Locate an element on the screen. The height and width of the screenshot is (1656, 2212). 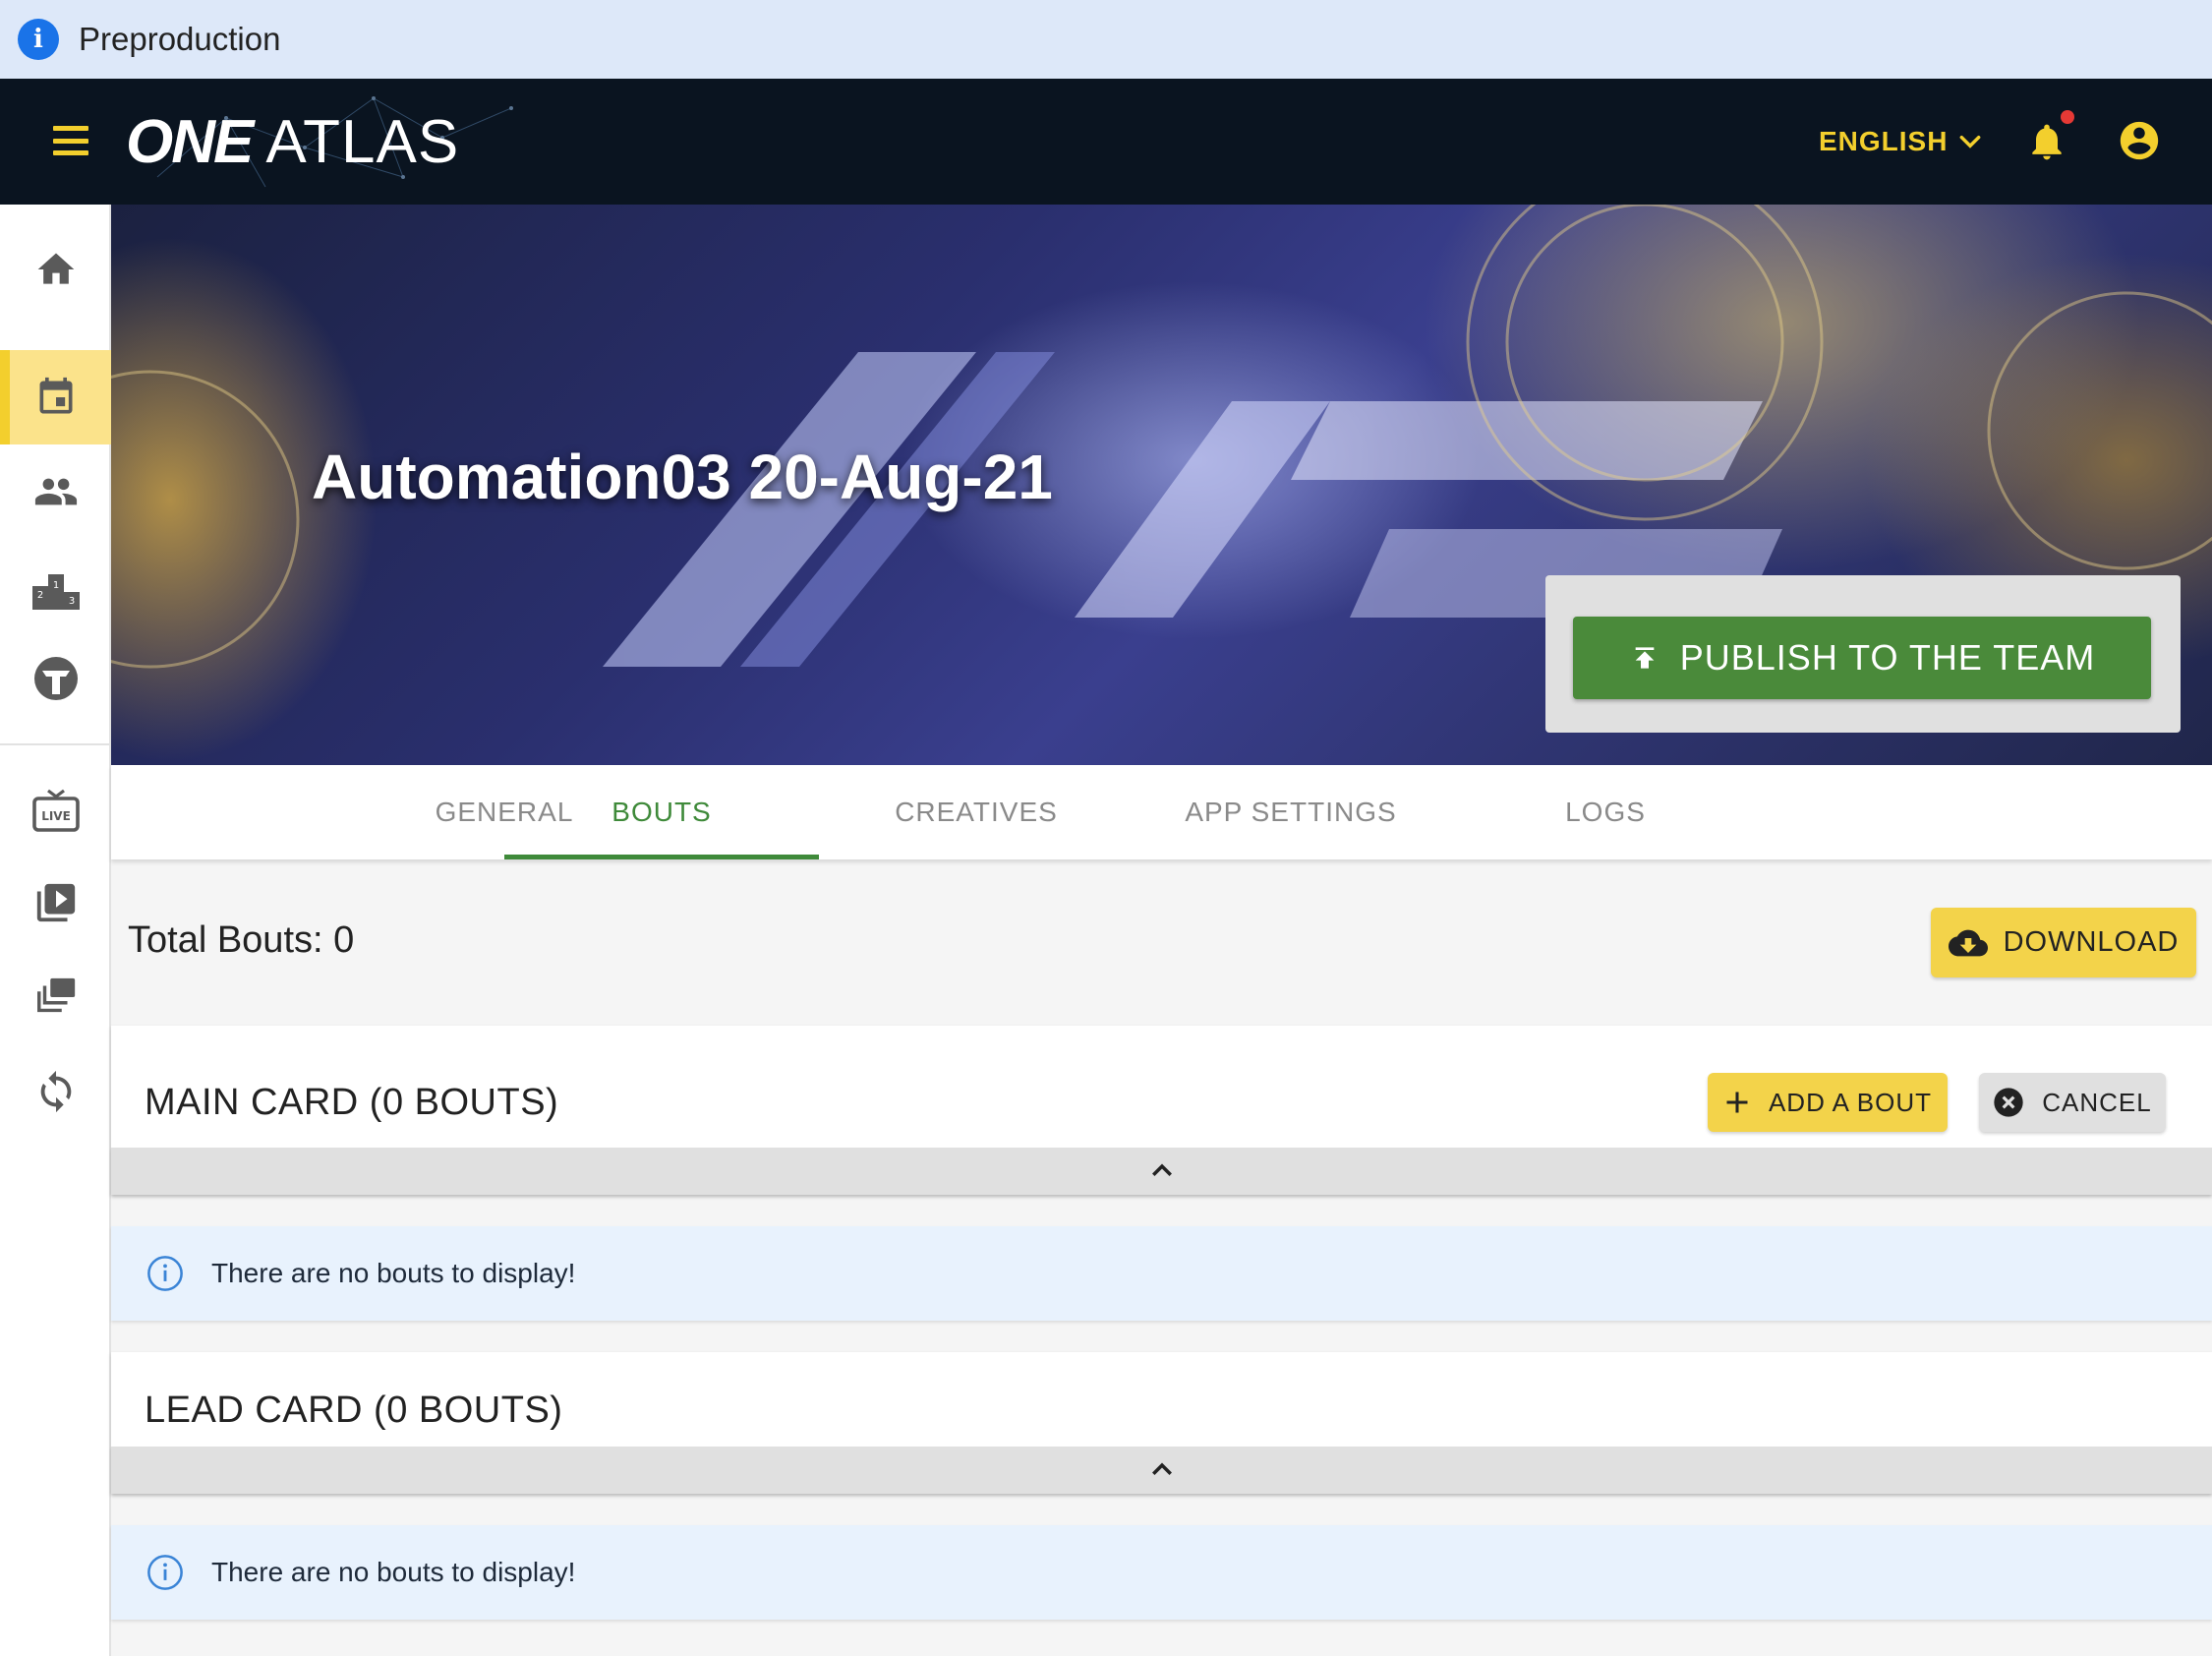
publish-label: PUBLISH TO THE TEAM is located at coordinates (1888, 657).